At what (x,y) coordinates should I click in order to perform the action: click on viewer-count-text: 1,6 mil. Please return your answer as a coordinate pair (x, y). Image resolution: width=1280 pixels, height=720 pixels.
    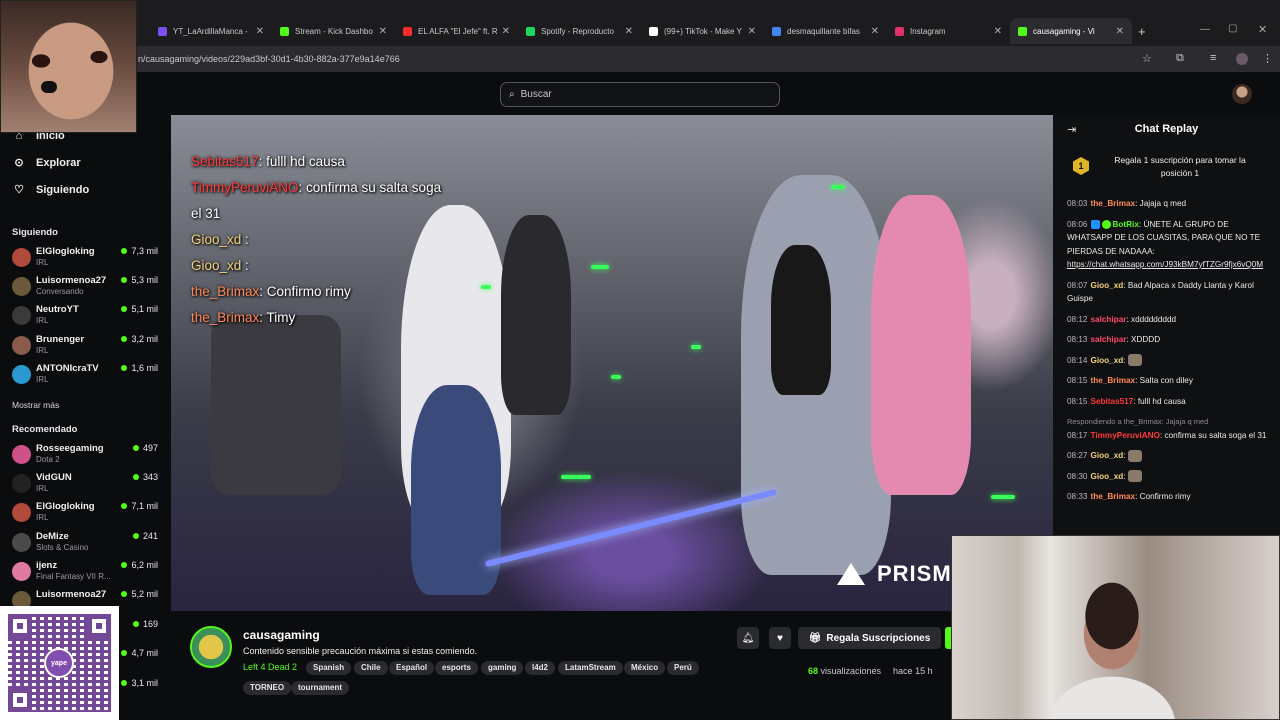
    Looking at the image, I should click on (144, 367).